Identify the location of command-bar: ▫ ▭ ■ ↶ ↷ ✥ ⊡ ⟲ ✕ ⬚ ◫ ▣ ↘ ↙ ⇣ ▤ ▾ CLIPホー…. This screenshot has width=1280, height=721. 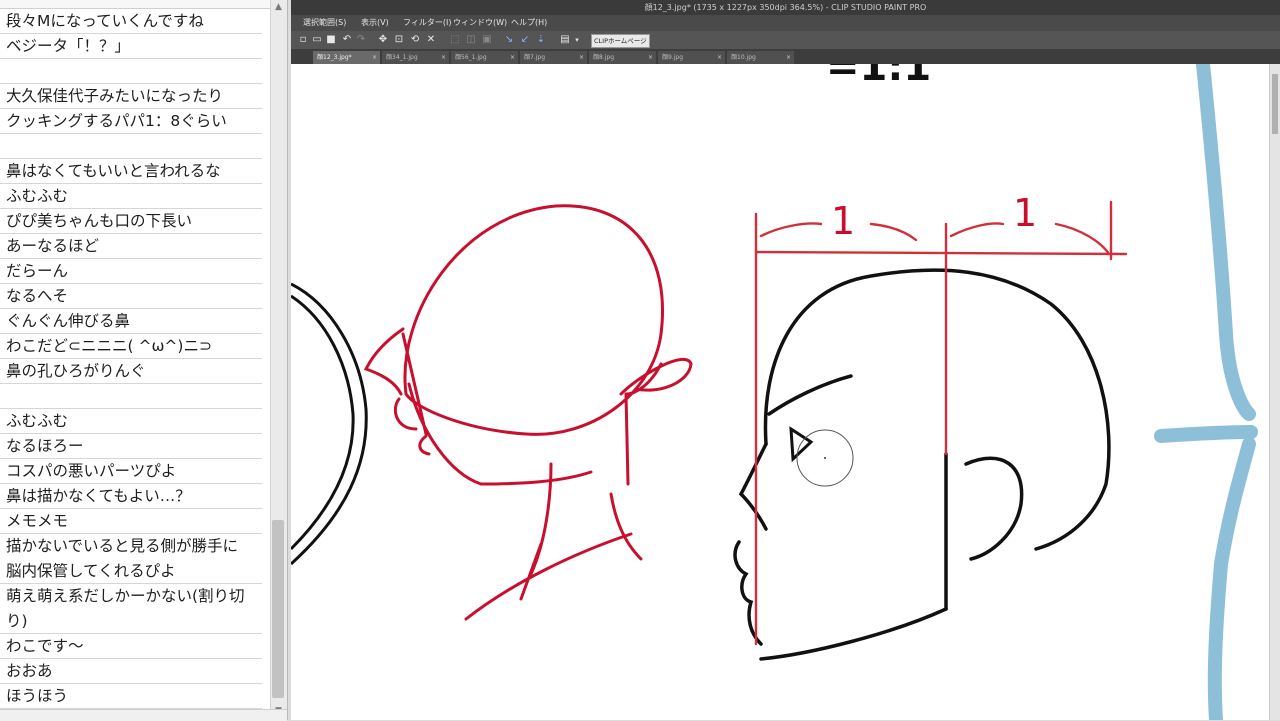
(785, 40).